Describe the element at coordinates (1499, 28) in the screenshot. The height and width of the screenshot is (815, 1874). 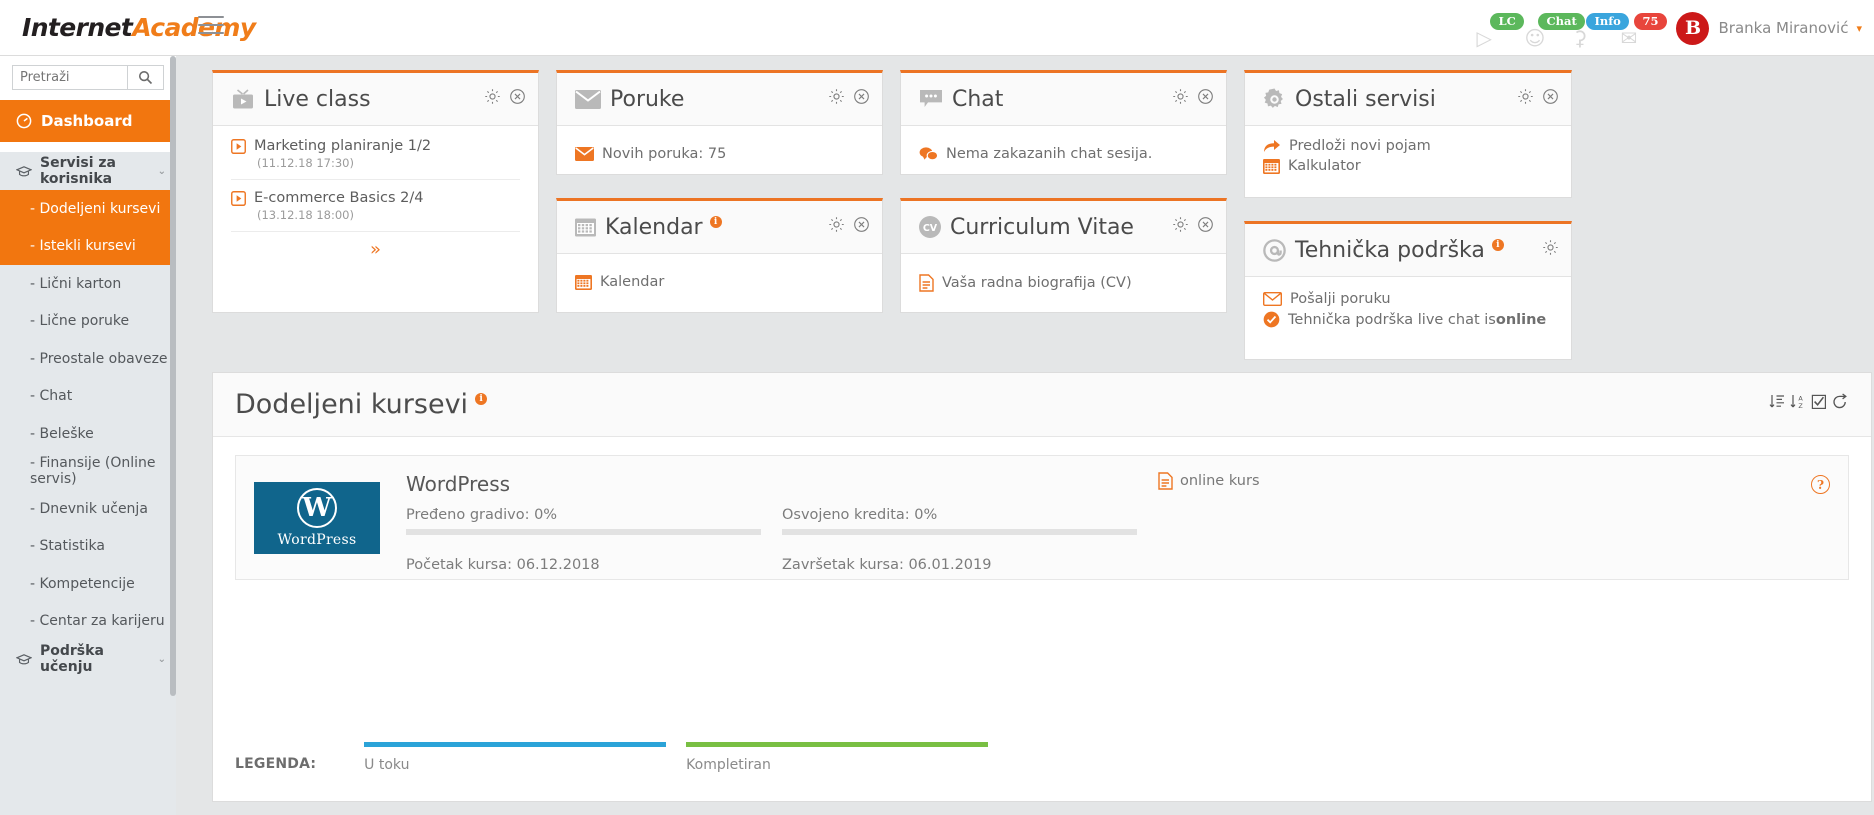
I see `notification-live-class: ▷ LC` at that location.